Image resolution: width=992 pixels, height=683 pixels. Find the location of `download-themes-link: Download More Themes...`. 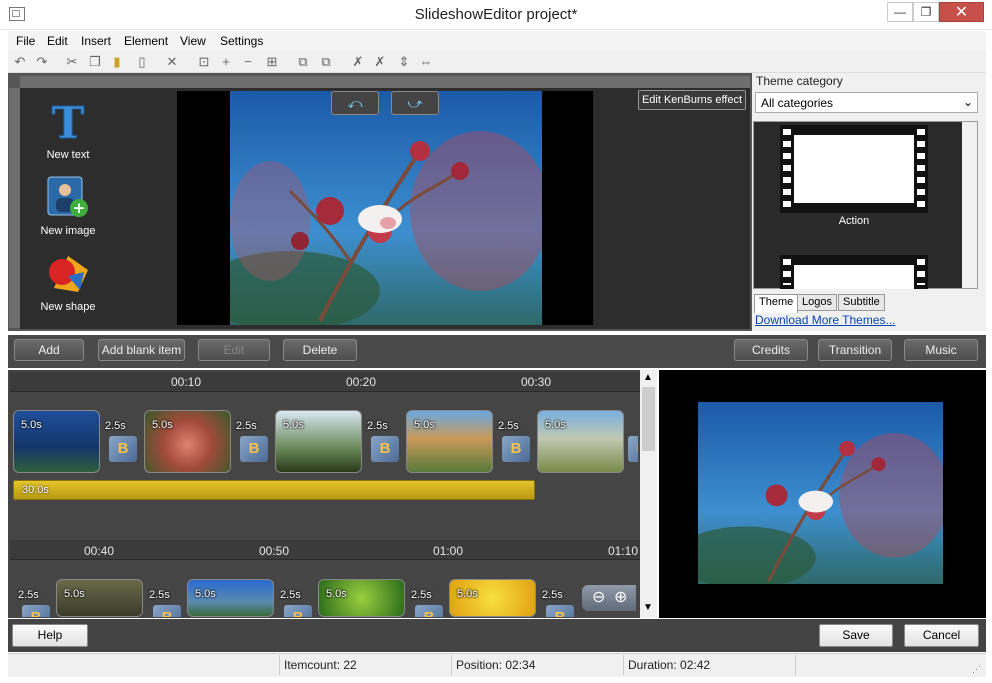

download-themes-link: Download More Themes... is located at coordinates (825, 320).